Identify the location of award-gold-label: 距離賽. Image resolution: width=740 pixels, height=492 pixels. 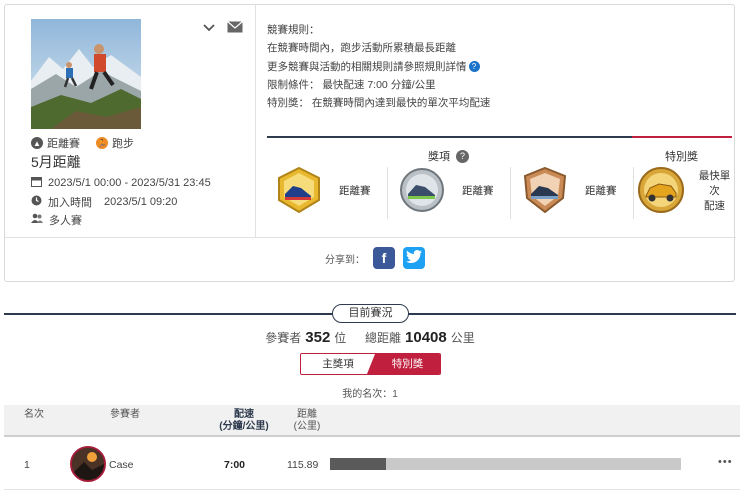
(355, 190).